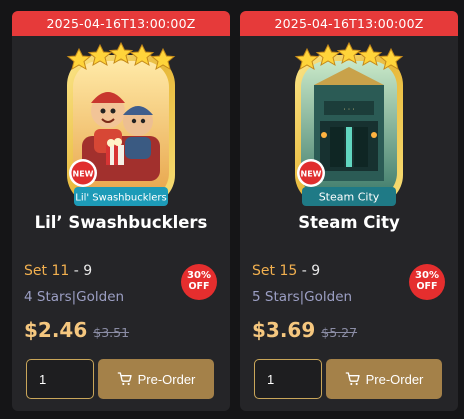 This screenshot has width=464, height=419. I want to click on original-price: $5.27, so click(339, 332).